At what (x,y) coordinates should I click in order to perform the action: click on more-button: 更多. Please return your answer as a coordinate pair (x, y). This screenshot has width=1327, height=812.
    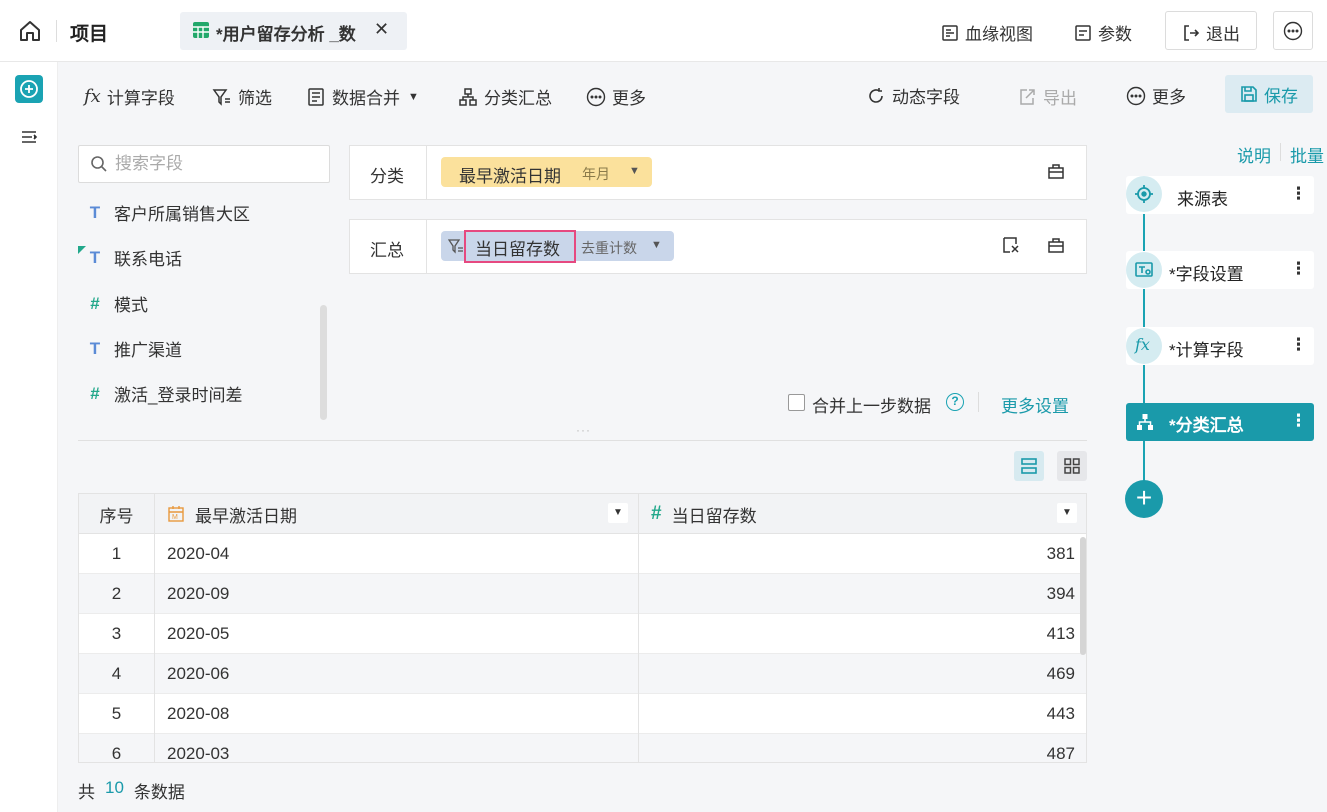
    Looking at the image, I should click on (616, 96).